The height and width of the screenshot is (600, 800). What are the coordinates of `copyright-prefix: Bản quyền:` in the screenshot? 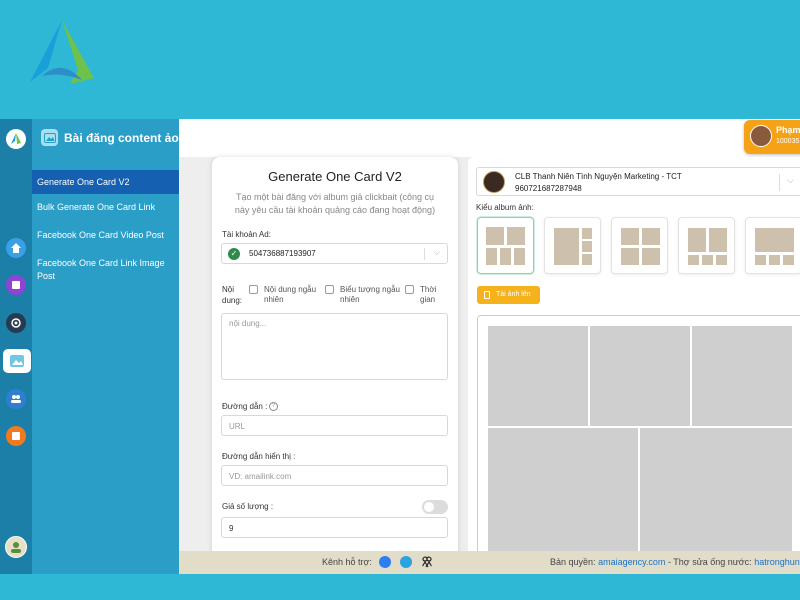 It's located at (573, 562).